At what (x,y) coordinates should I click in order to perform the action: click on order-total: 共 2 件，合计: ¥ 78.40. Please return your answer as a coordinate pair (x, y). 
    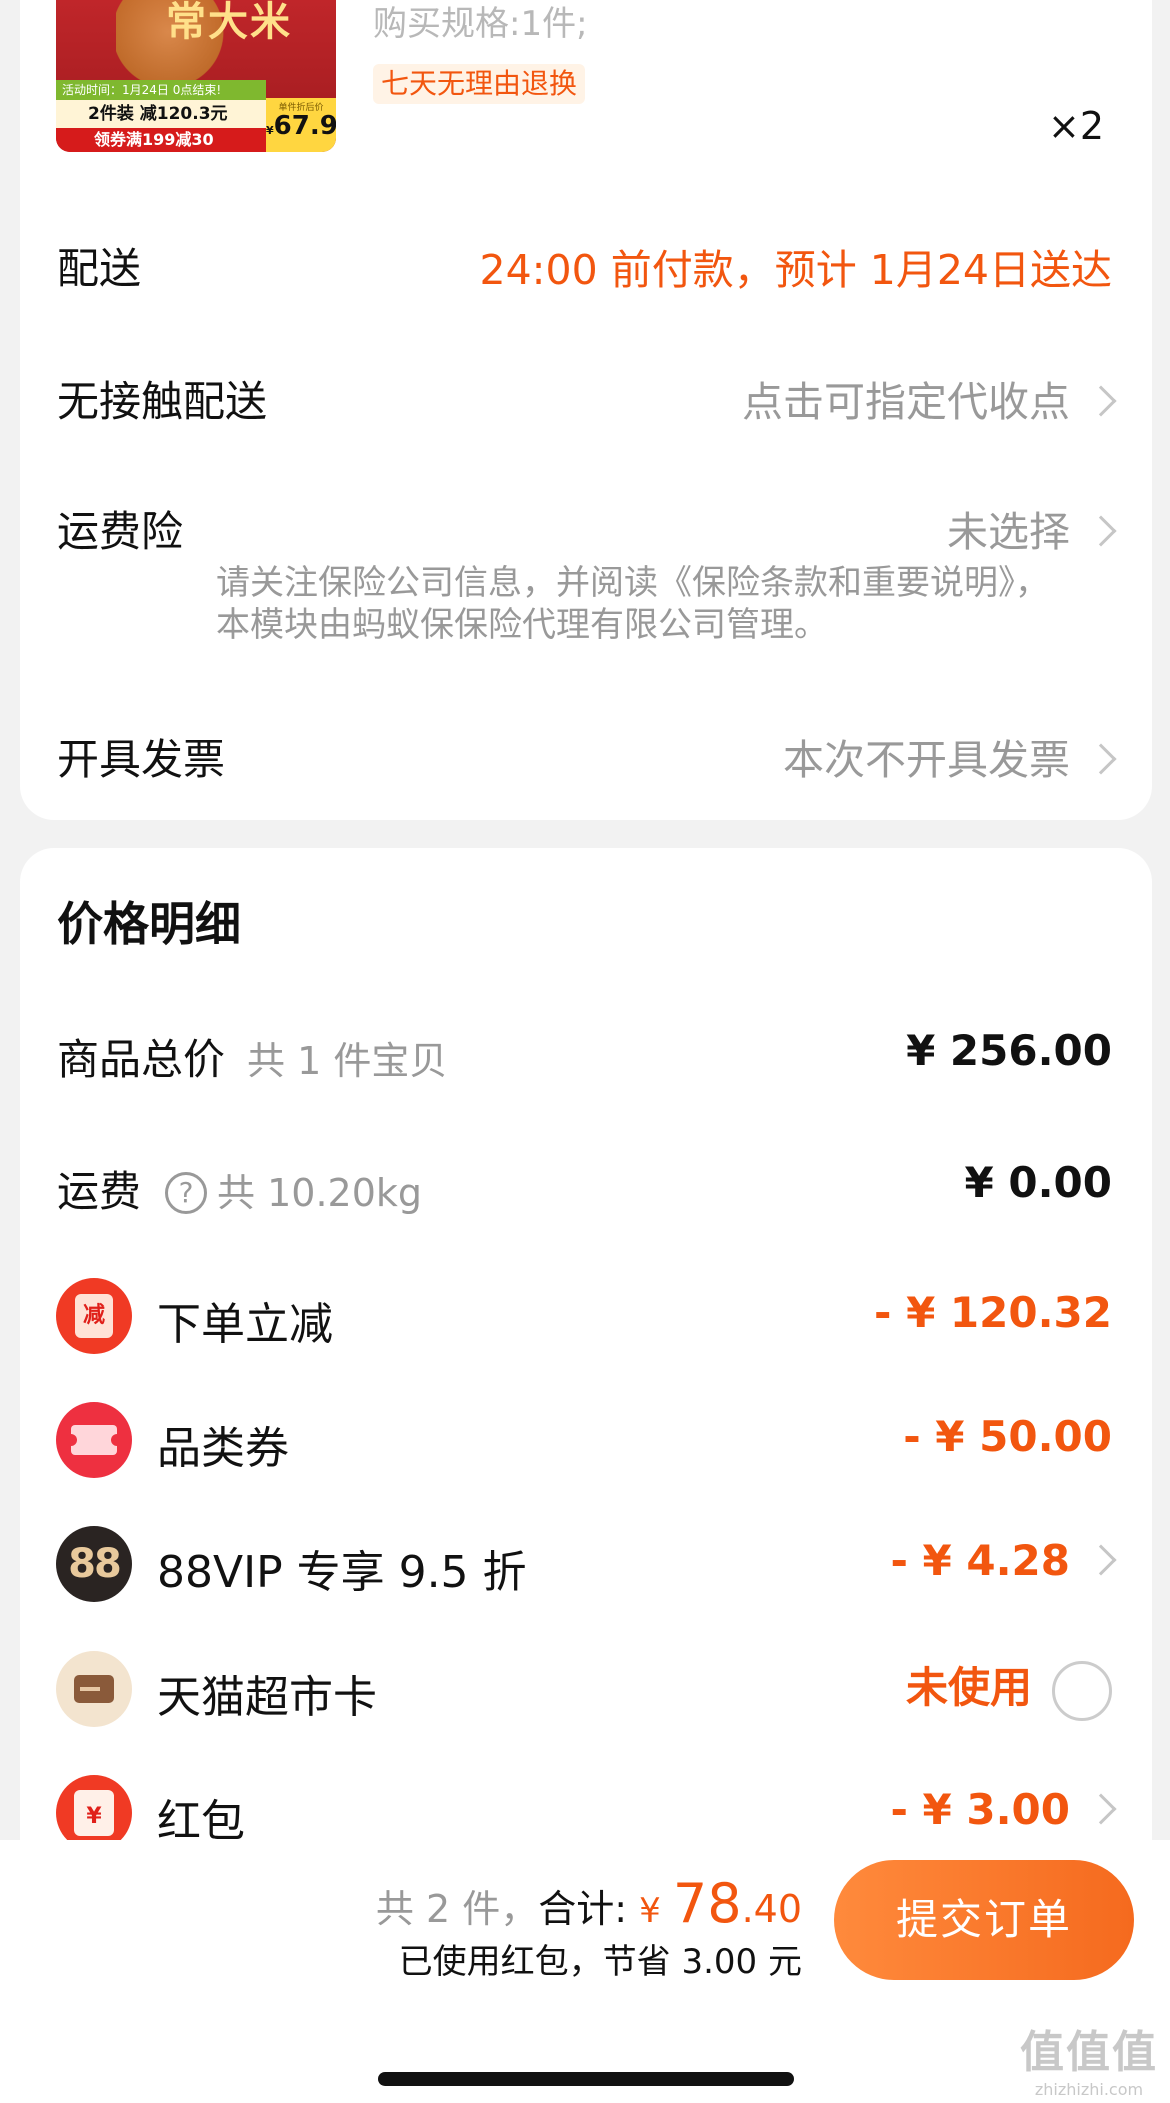
    Looking at the image, I should click on (589, 1903).